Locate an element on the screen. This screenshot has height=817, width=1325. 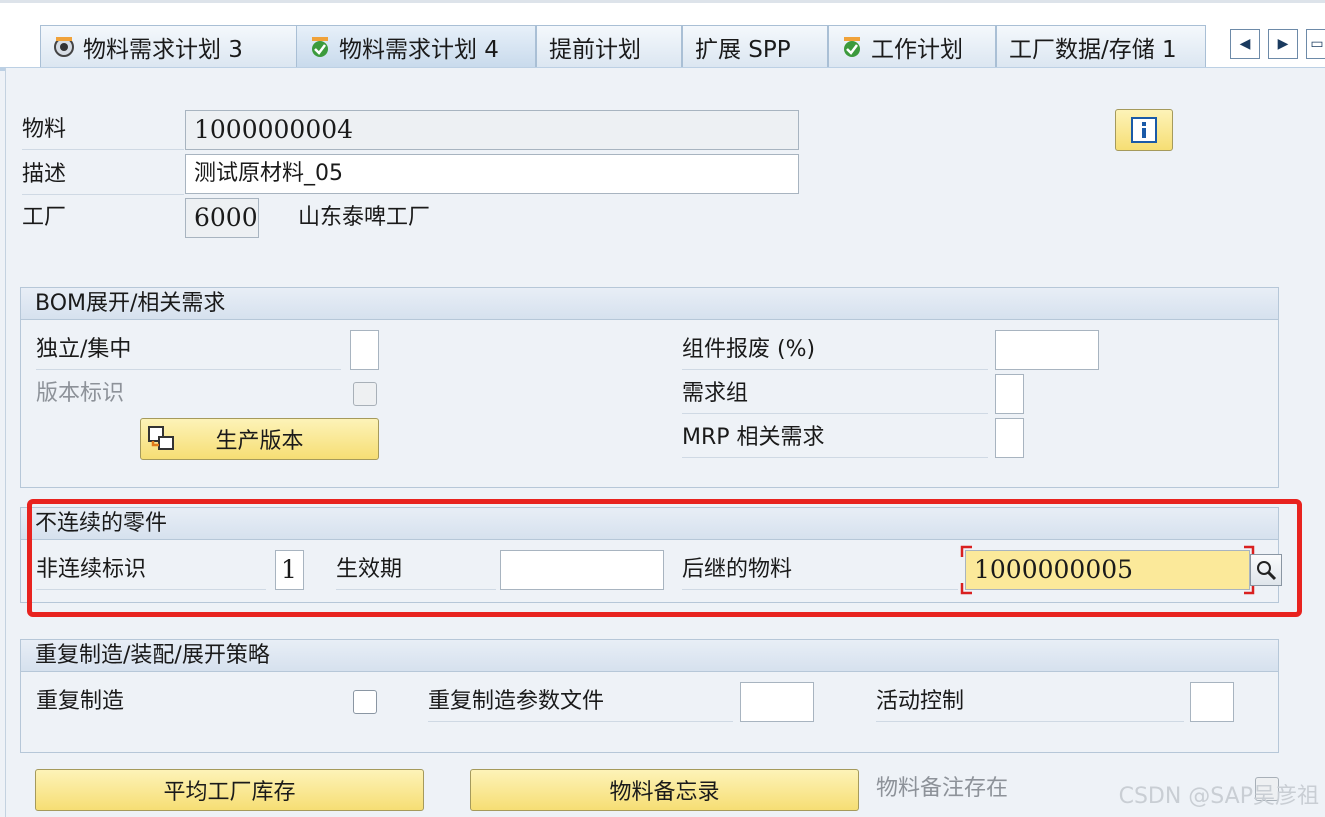
tab-work-scheduling: 工作计划 is located at coordinates (912, 46).